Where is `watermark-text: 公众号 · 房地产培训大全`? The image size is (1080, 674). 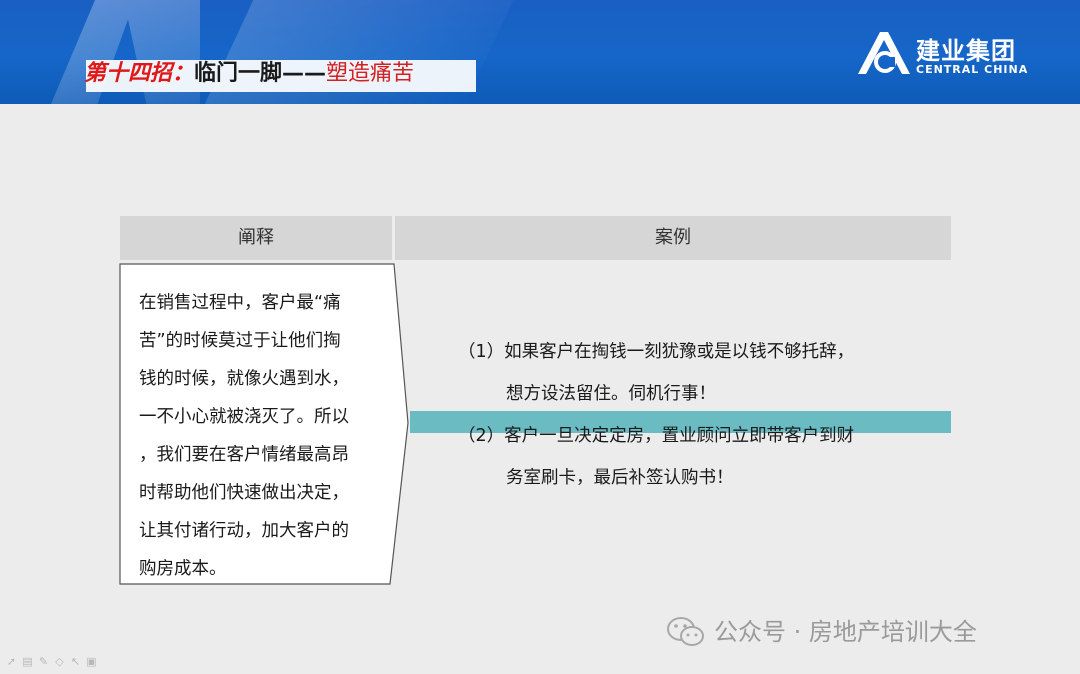 watermark-text: 公众号 · 房地产培训大全 is located at coordinates (845, 632).